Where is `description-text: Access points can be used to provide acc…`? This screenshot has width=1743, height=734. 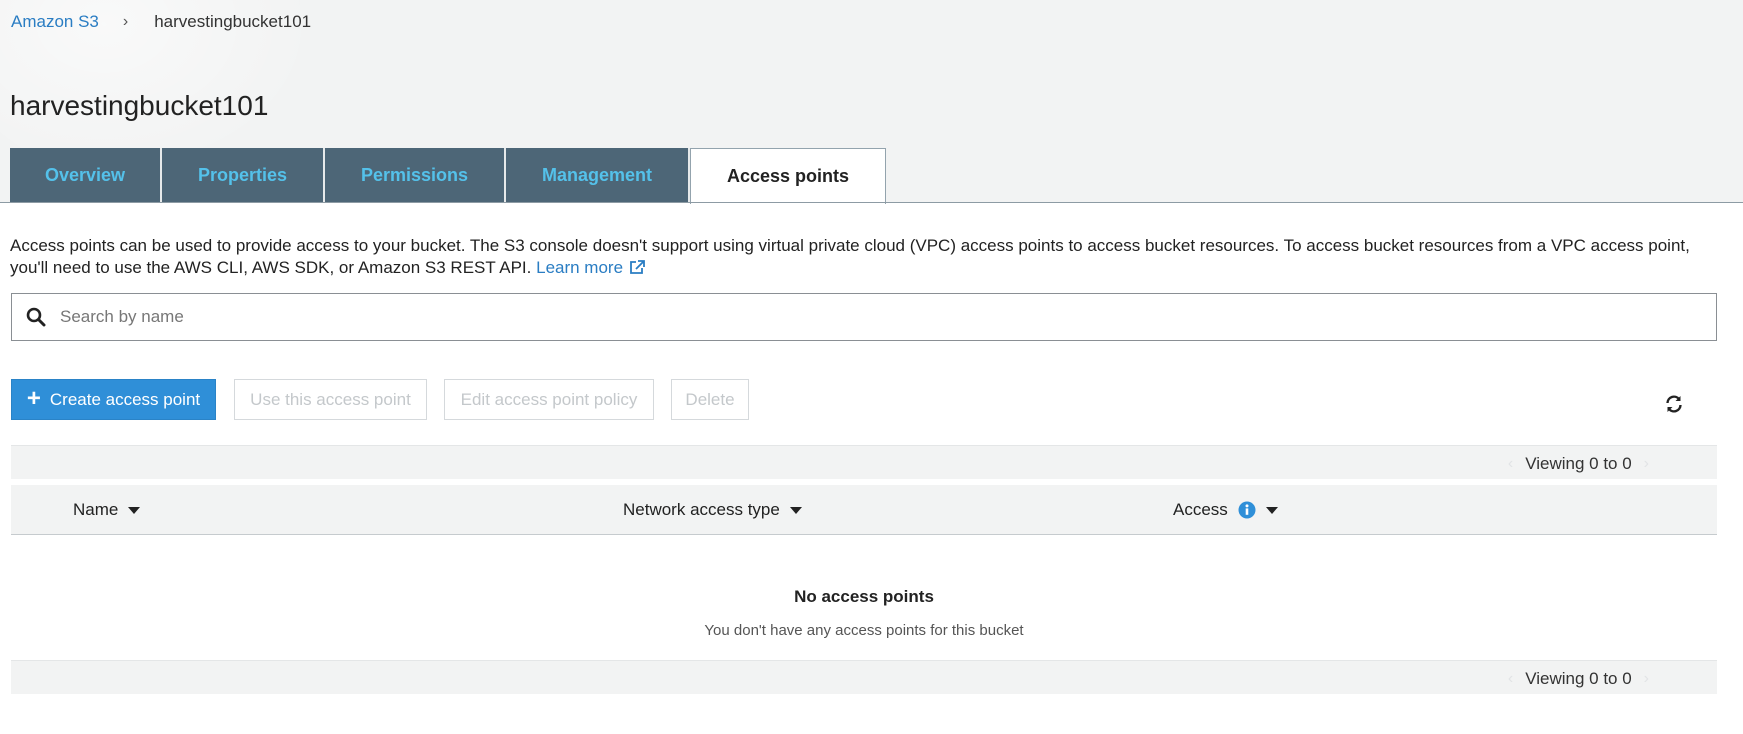 description-text: Access points can be used to provide acc… is located at coordinates (850, 256).